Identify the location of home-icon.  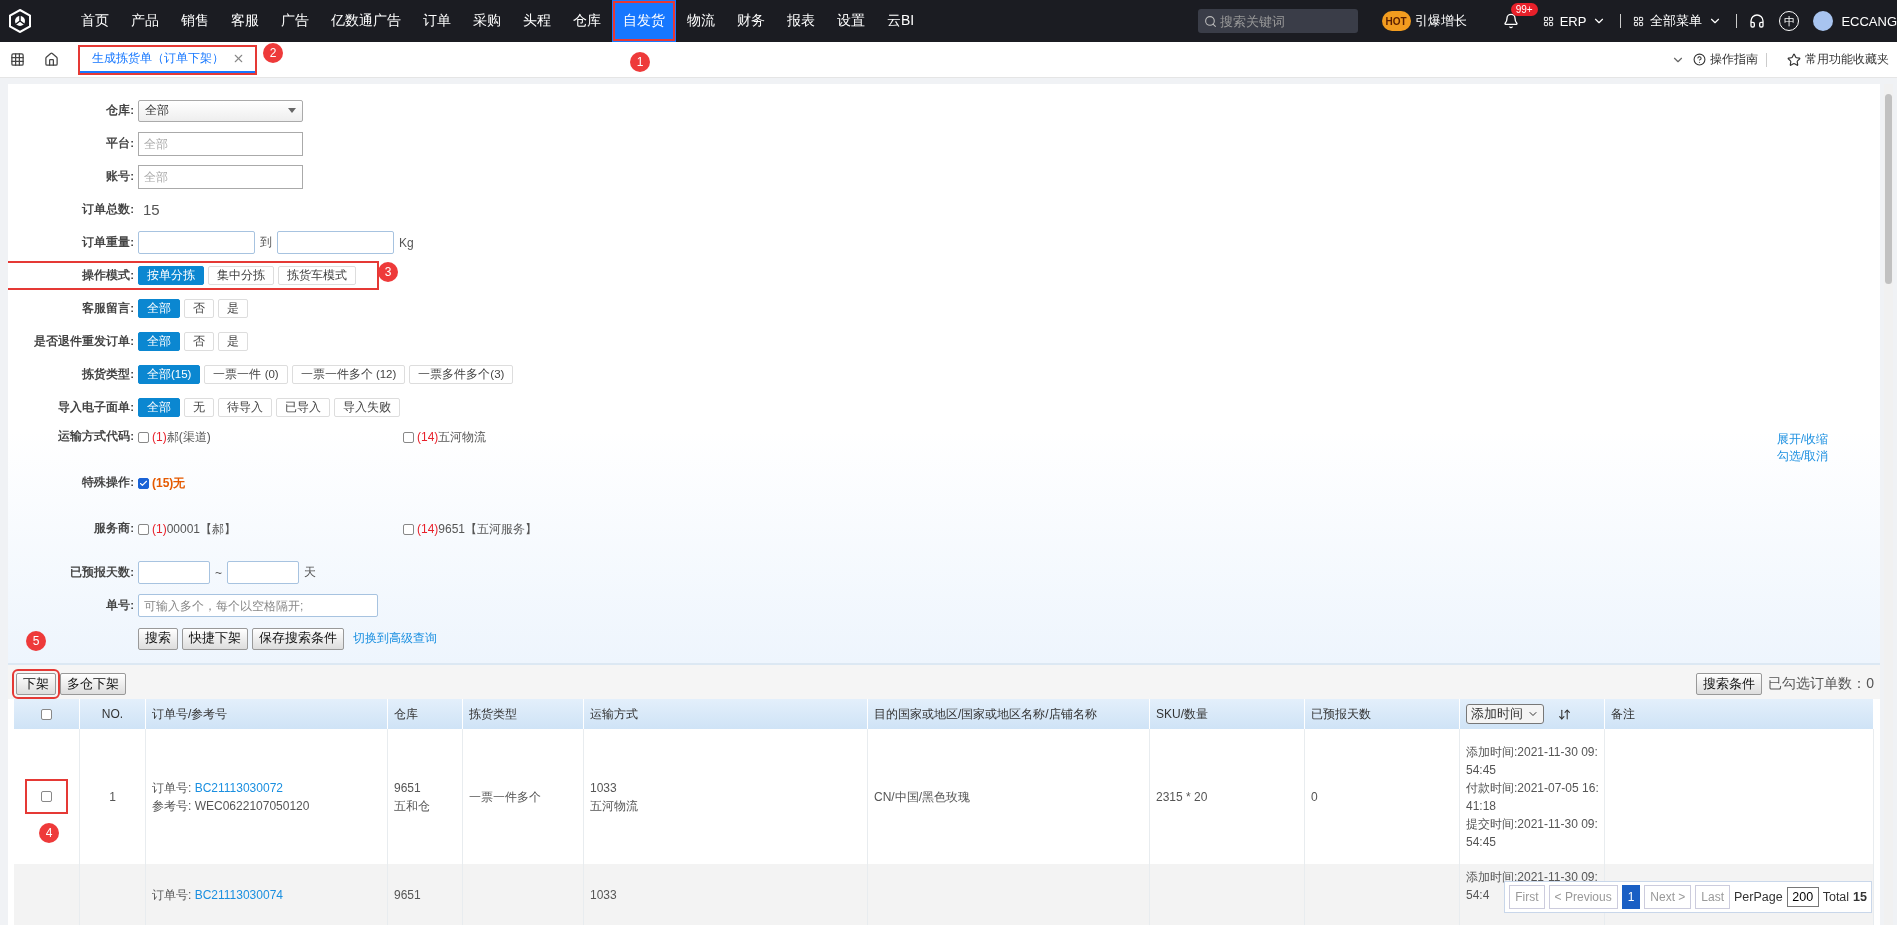
(51, 59).